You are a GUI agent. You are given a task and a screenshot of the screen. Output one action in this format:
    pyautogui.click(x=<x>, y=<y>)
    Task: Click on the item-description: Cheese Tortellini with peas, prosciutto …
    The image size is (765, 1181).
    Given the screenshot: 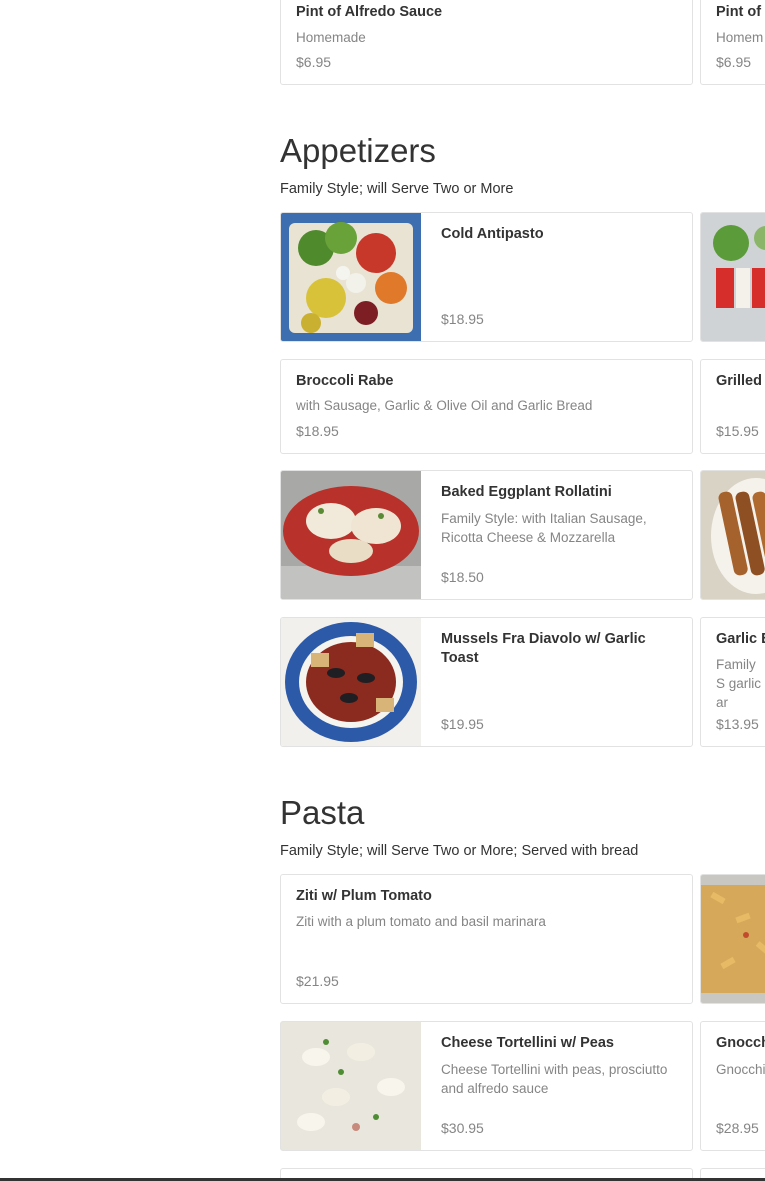 What is the action you would take?
    pyautogui.click(x=554, y=1079)
    